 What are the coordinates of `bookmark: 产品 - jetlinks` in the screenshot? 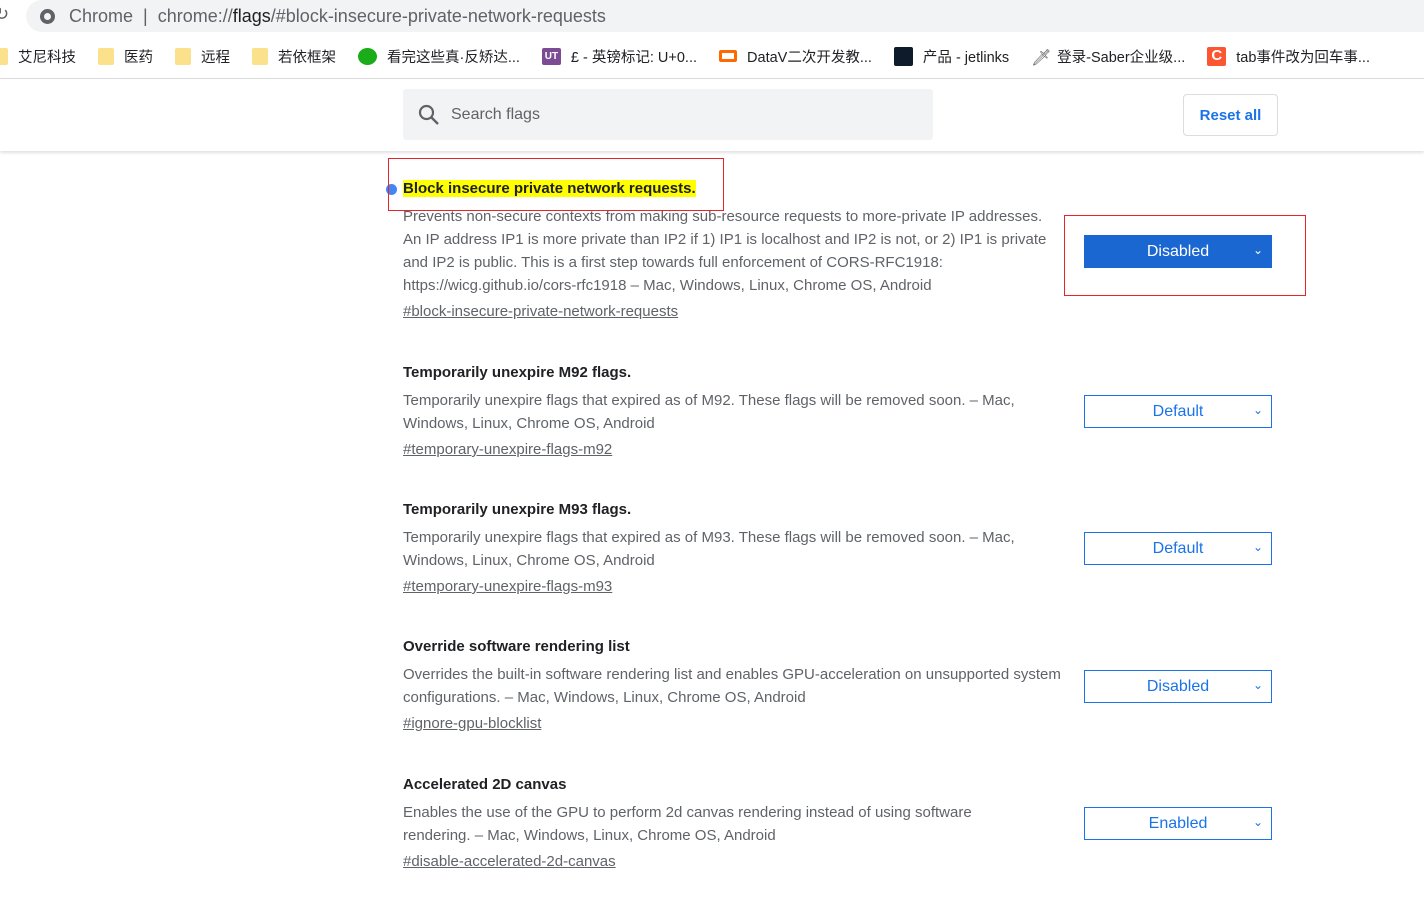 It's located at (951, 56).